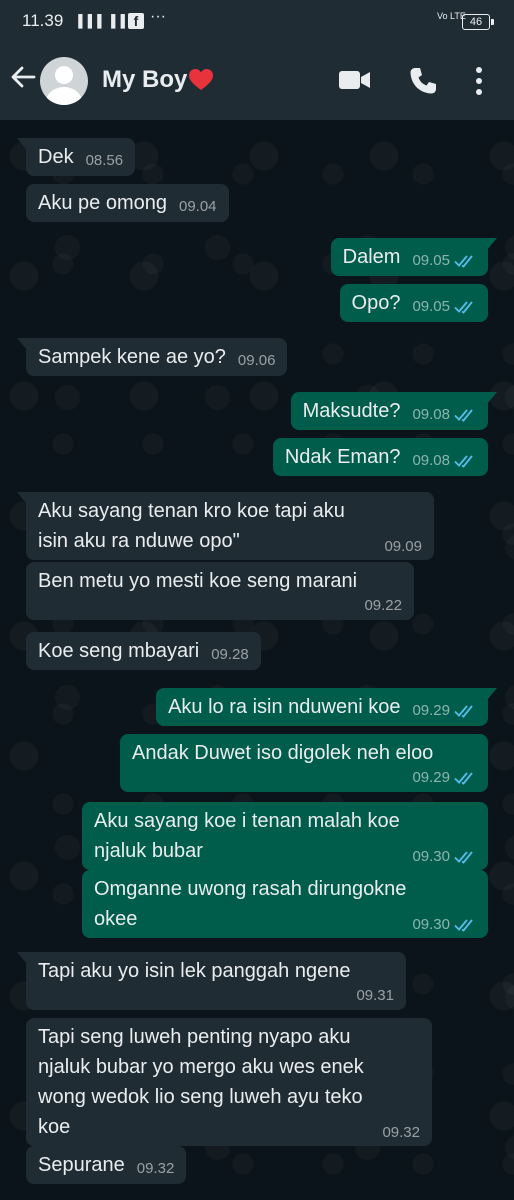 Image resolution: width=514 pixels, height=1200 pixels. Describe the element at coordinates (139, 541) in the screenshot. I see `message-line: isin aku ra nduwe opo"` at that location.